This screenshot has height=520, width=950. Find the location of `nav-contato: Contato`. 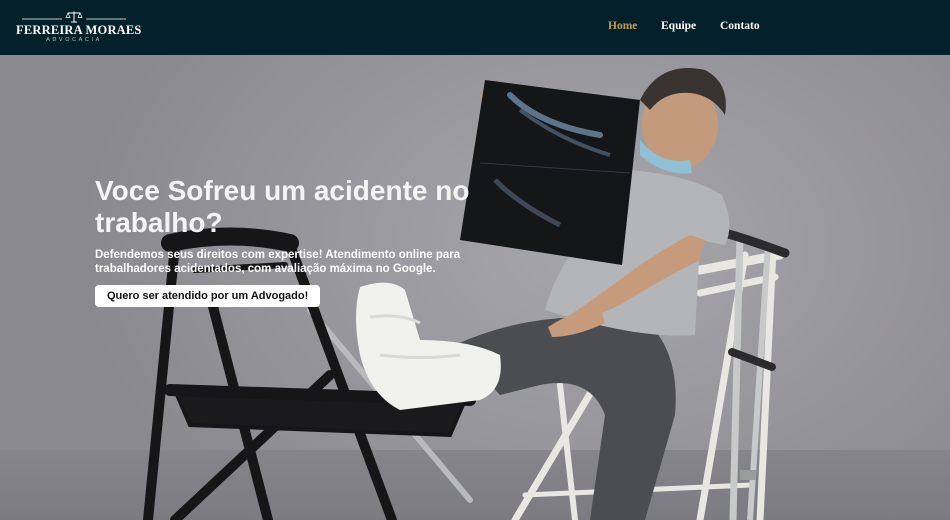

nav-contato: Contato is located at coordinates (740, 26).